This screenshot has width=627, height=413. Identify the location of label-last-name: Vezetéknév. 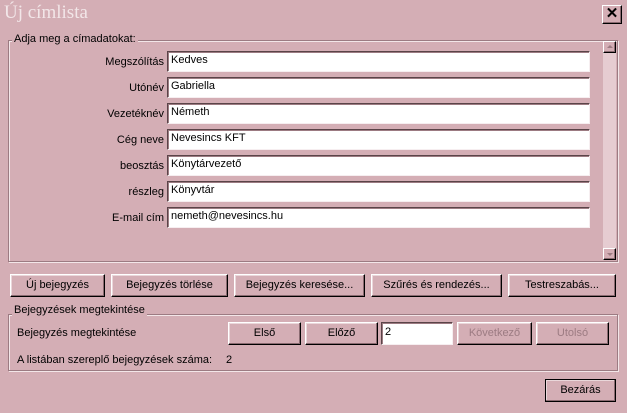
(135, 114).